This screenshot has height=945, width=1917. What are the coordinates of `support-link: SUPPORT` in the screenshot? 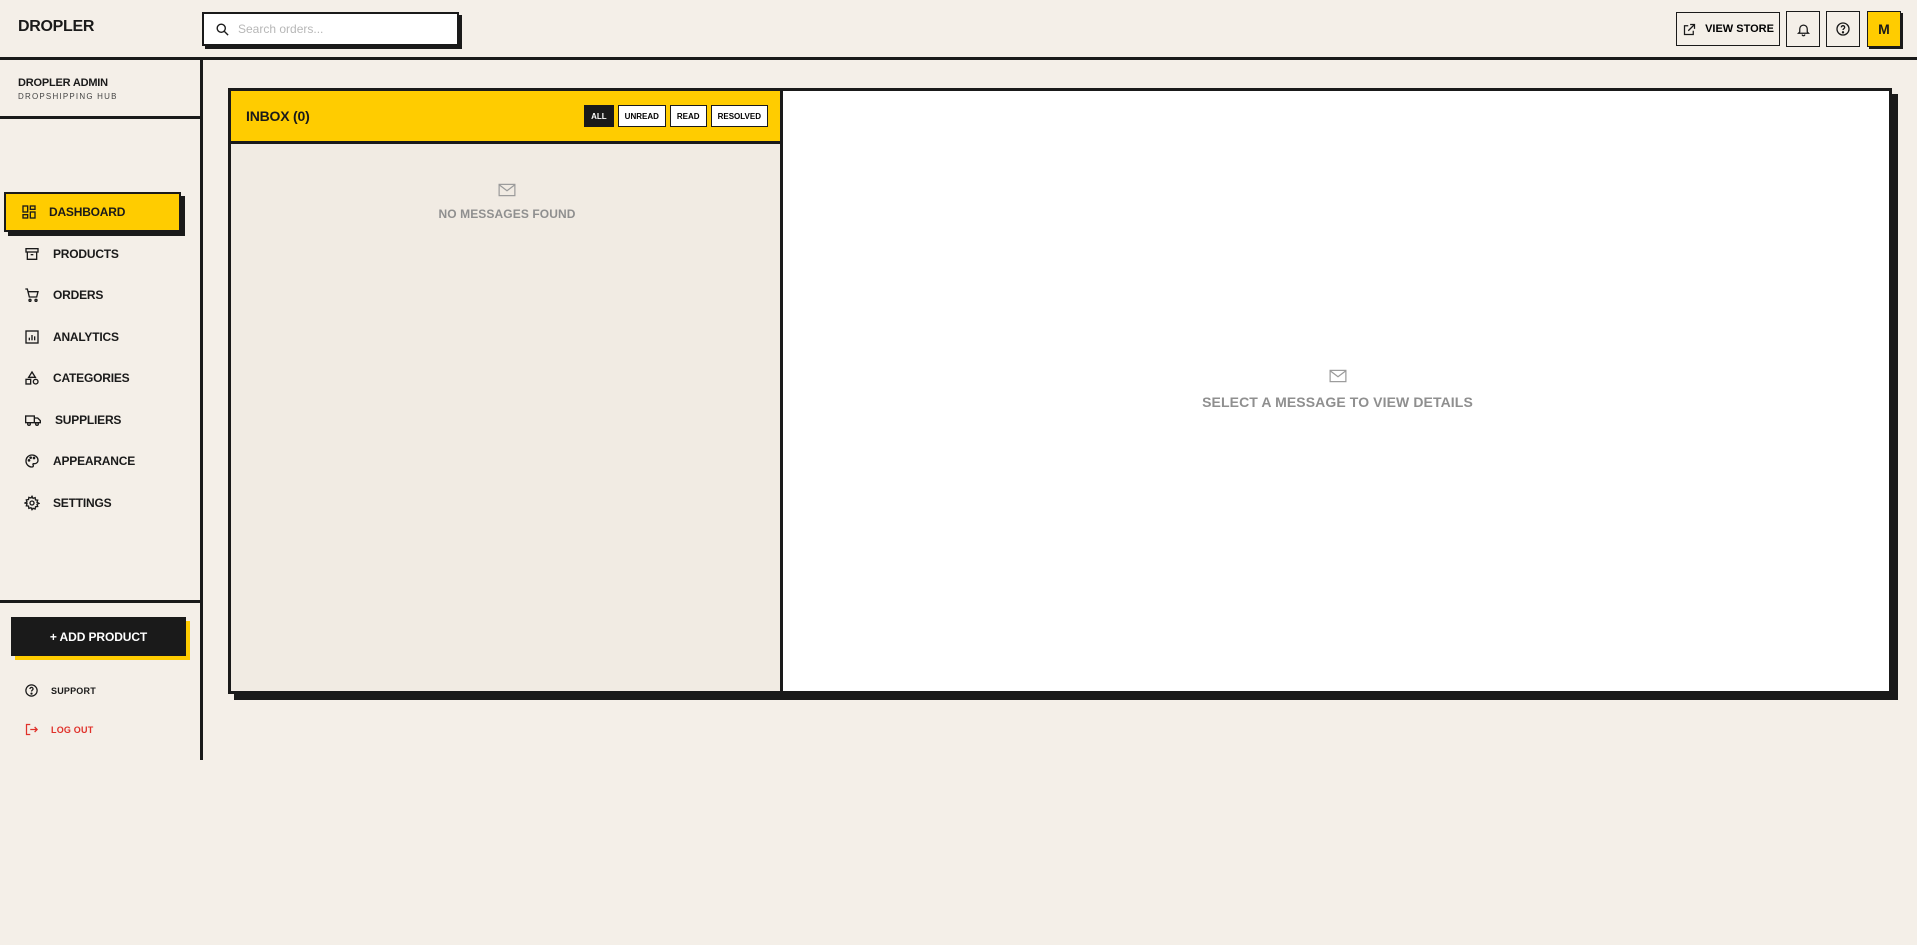 It's located at (60, 690).